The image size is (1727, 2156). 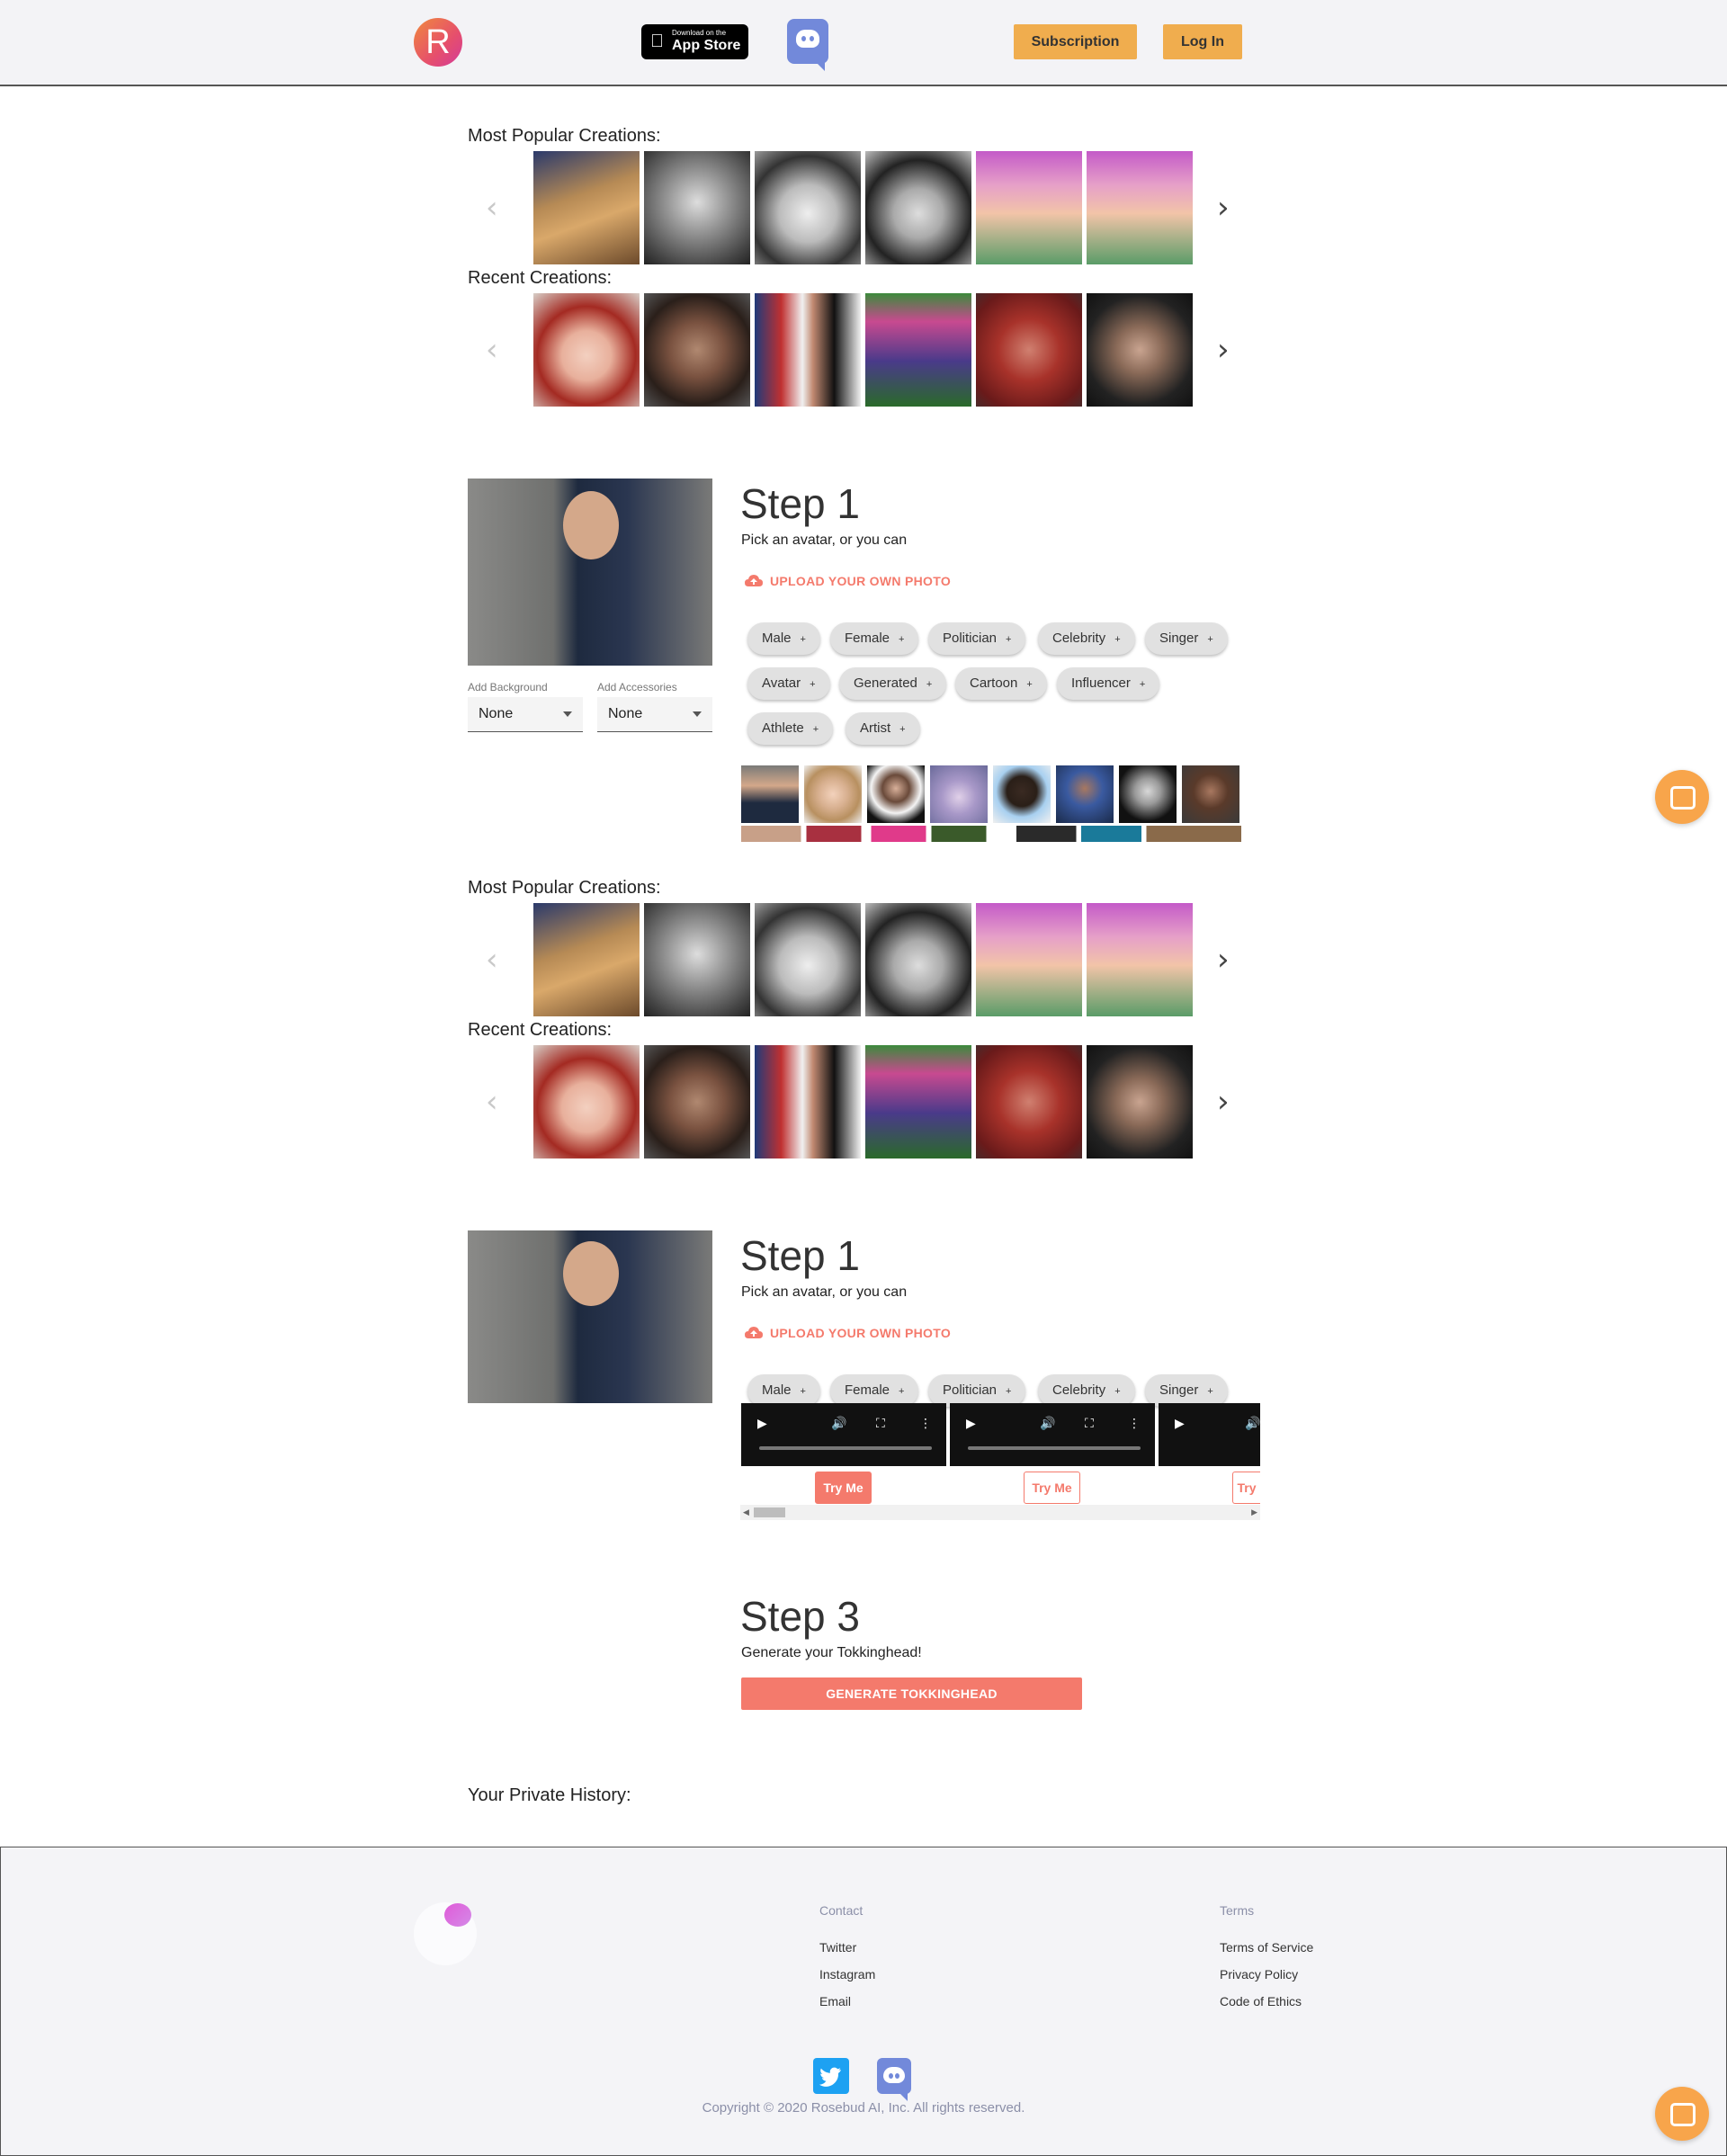 I want to click on chip-artist: Artist +, so click(x=883, y=728).